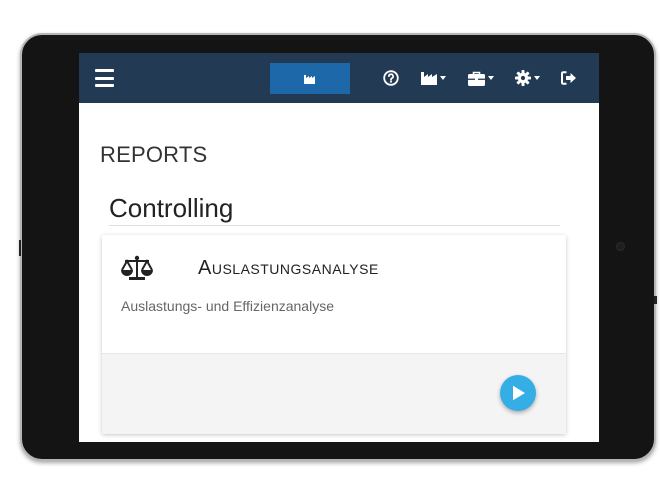 This screenshot has height=494, width=660. I want to click on factory-dropdown, so click(433, 78).